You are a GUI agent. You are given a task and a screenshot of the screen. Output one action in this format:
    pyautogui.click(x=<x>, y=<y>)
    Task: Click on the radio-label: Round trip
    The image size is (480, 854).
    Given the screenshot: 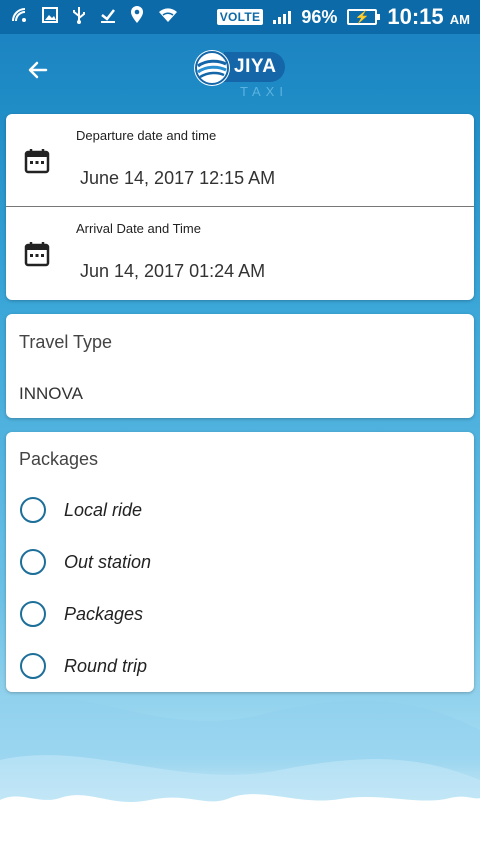 What is the action you would take?
    pyautogui.click(x=106, y=665)
    